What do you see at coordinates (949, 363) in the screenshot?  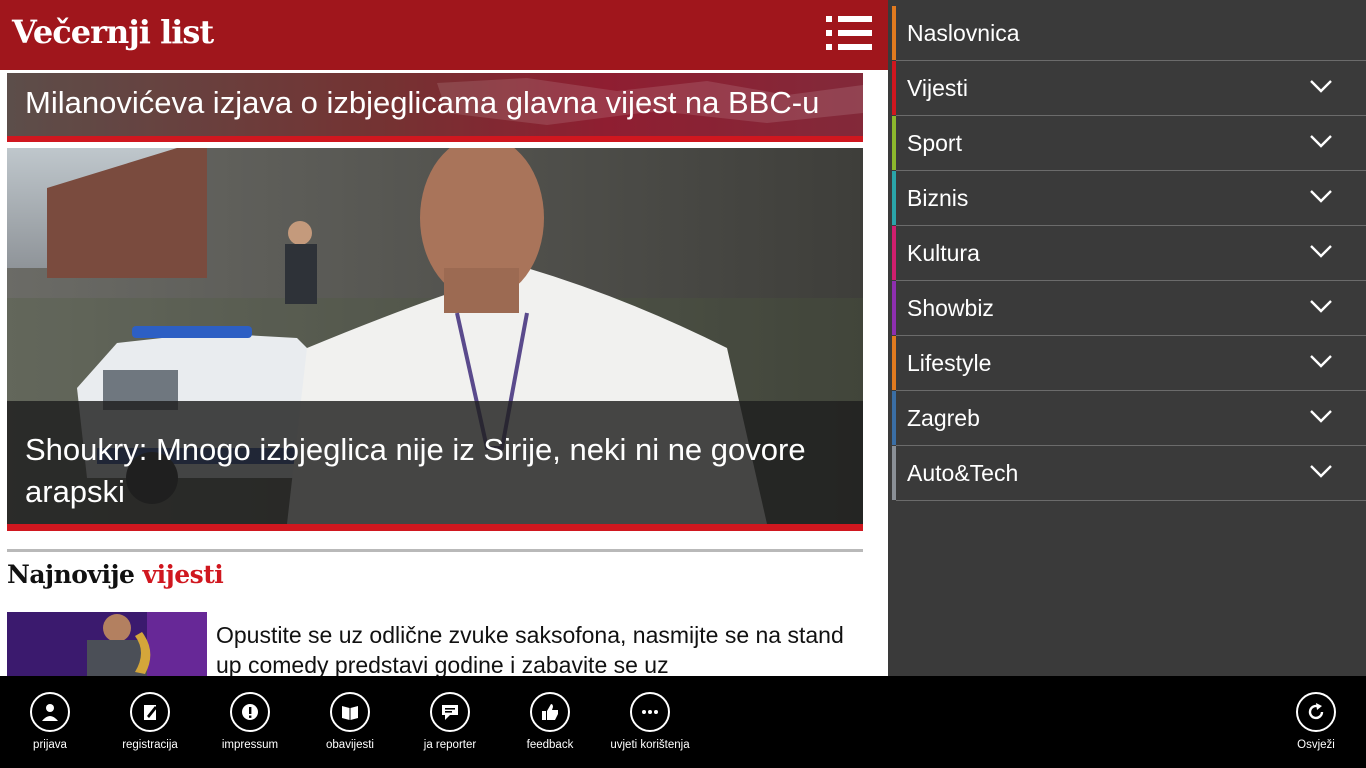 I see `nav-item-label: Lifestyle` at bounding box center [949, 363].